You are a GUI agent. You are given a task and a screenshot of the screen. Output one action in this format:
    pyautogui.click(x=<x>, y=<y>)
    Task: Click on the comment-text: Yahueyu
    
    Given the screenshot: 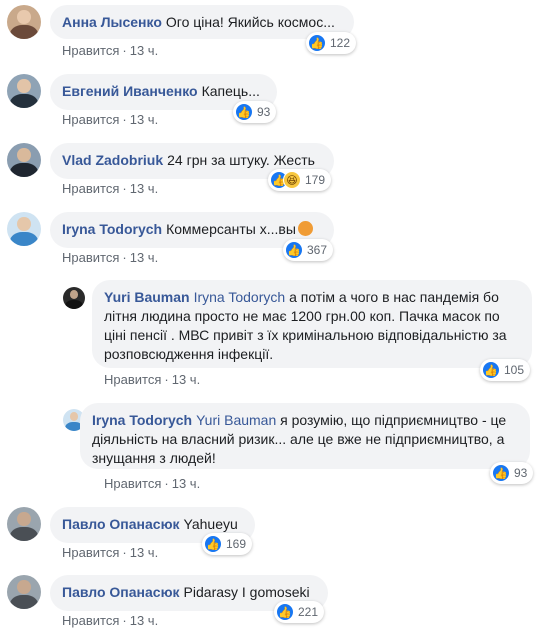 What is the action you would take?
    pyautogui.click(x=210, y=524)
    